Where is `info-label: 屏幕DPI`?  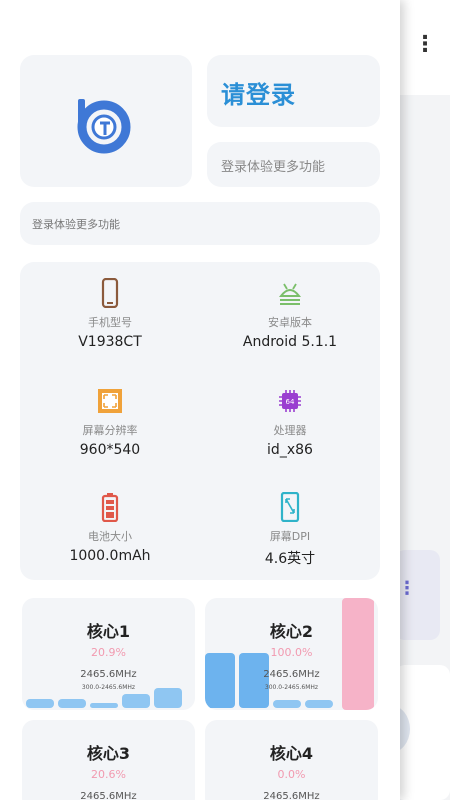
info-label: 屏幕DPI is located at coordinates (290, 536).